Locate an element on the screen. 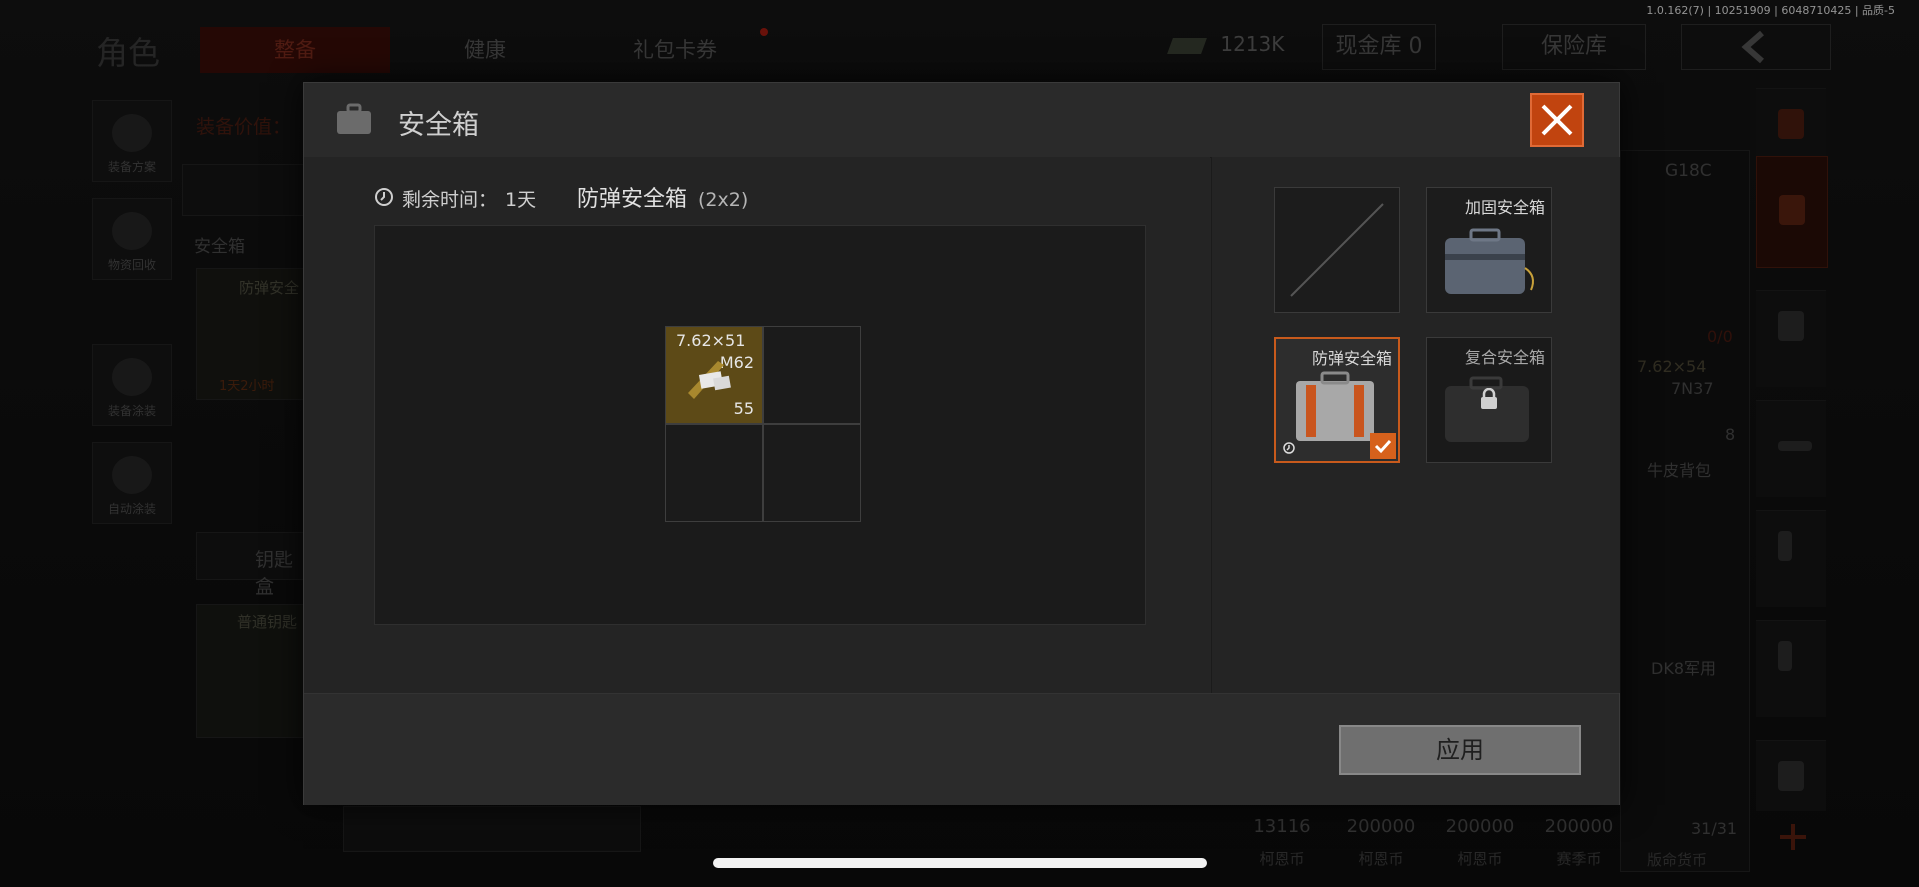 This screenshot has height=887, width=1919. case-option-name: 复合安全箱 is located at coordinates (1504, 357).